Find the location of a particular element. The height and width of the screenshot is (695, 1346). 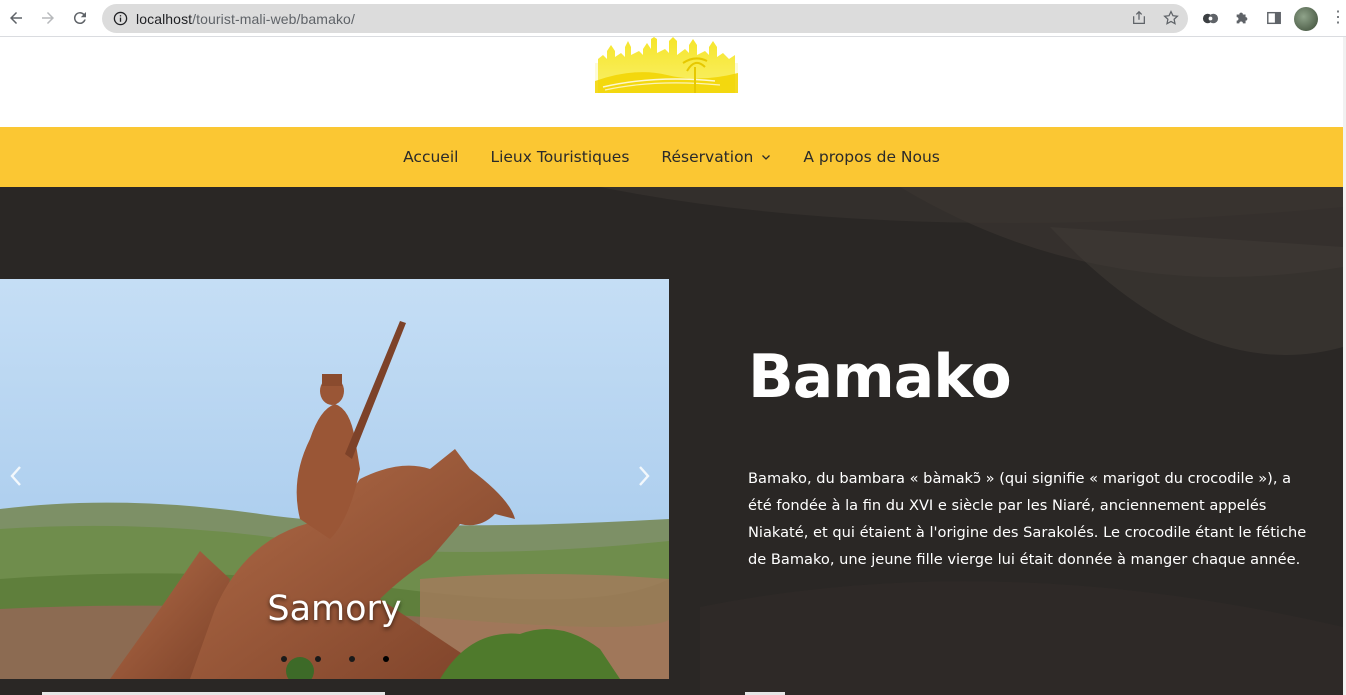

nav-item-accueil: Accueil is located at coordinates (430, 157).